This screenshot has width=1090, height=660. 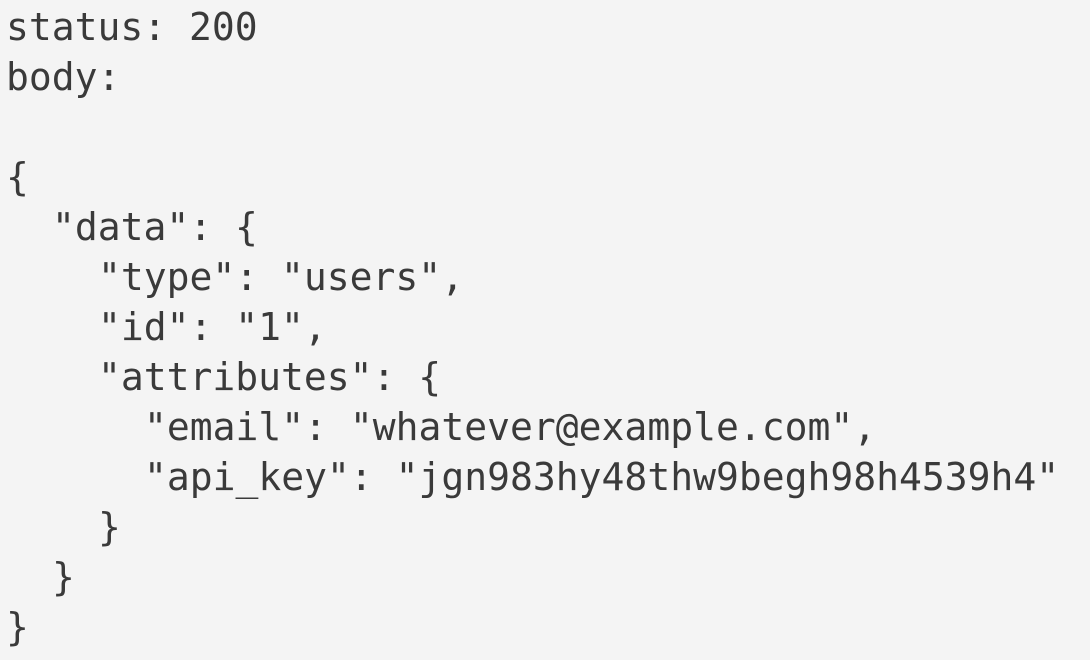 I want to click on json-line: "attributes": {, so click(x=270, y=377).